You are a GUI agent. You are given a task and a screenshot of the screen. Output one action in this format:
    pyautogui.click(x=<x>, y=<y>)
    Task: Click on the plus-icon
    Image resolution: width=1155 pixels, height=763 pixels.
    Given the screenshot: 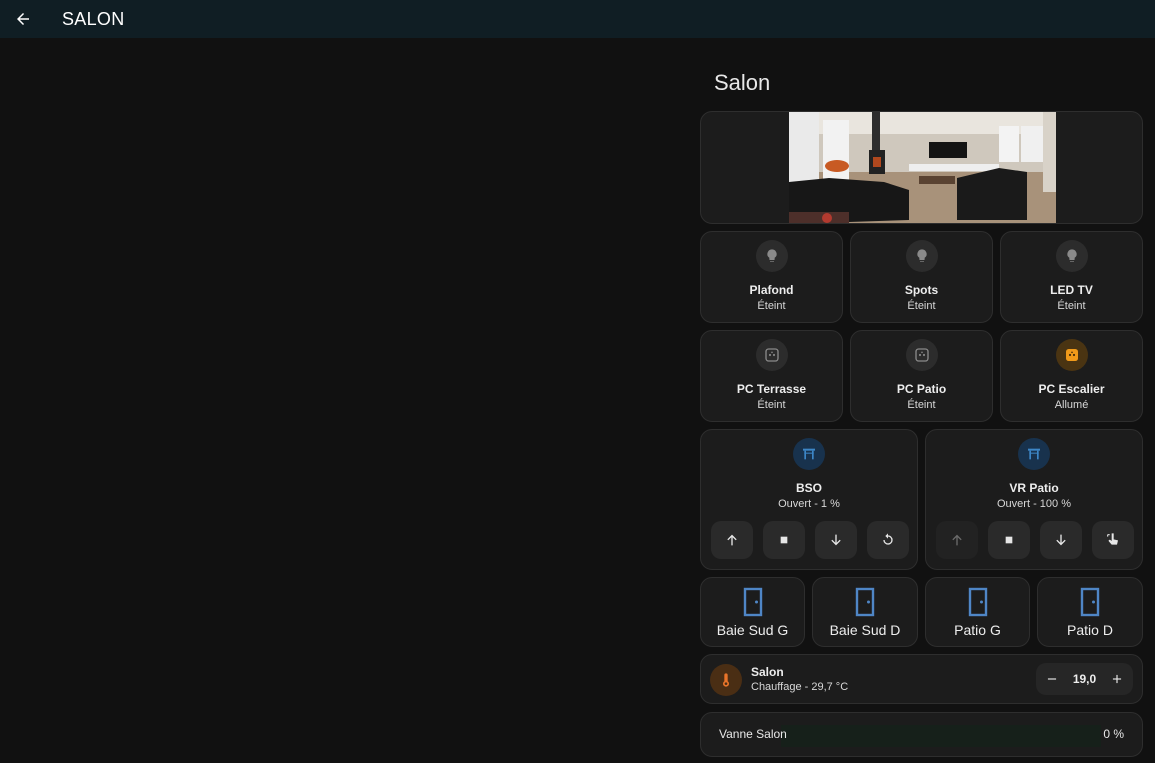 What is the action you would take?
    pyautogui.click(x=1117, y=679)
    